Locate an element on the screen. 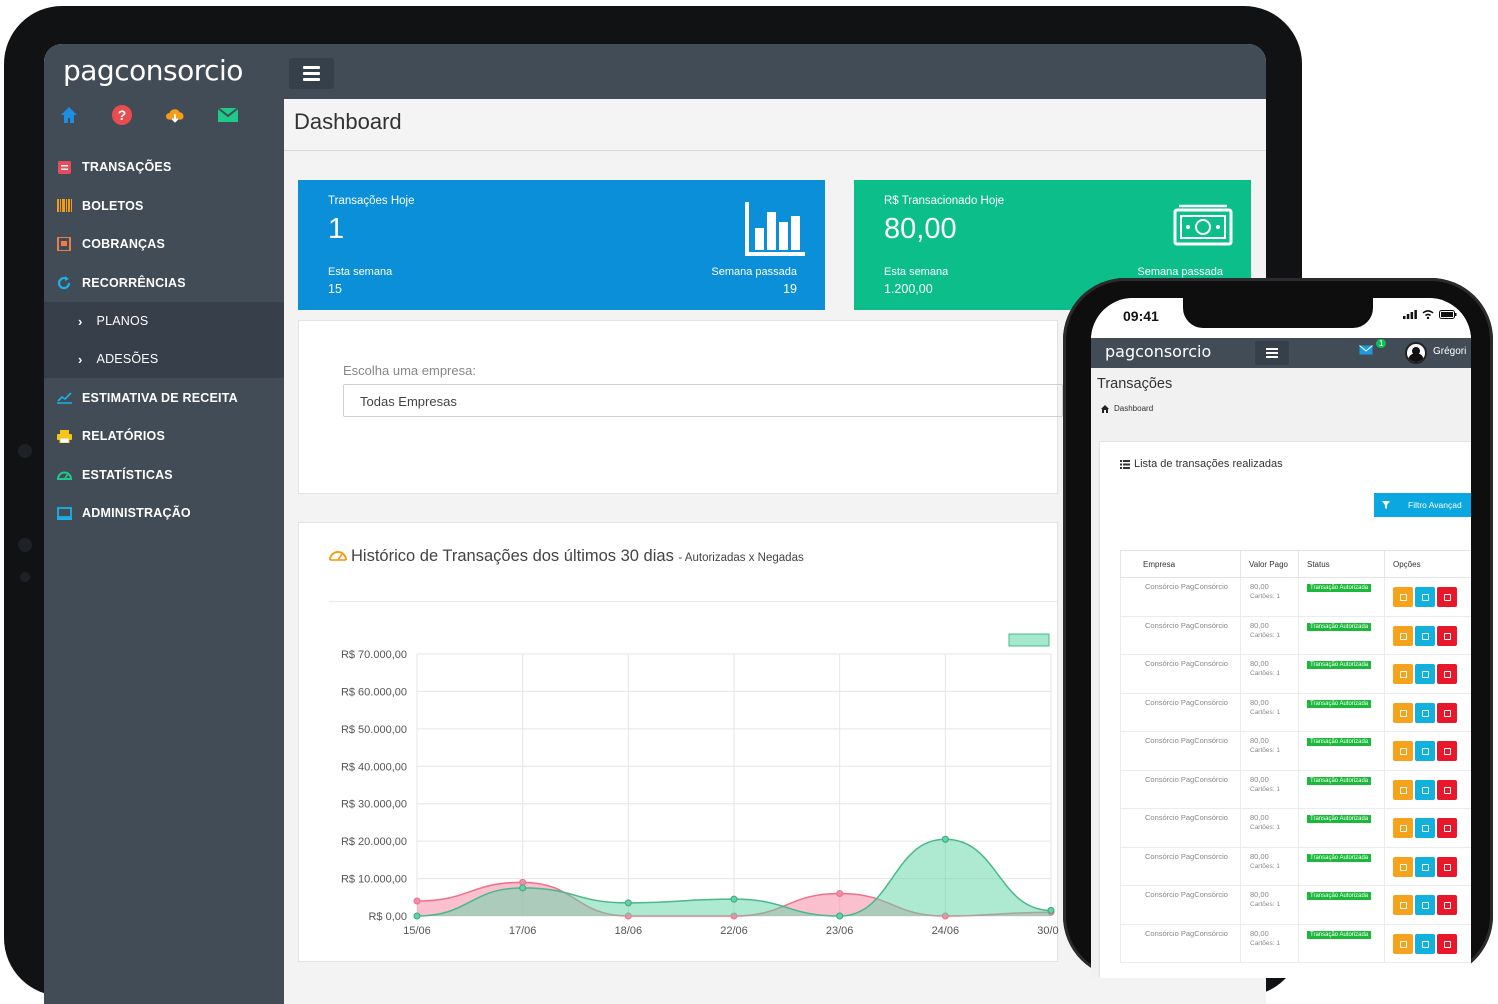 The image size is (1498, 1004). column-header: Status is located at coordinates (1341, 564).